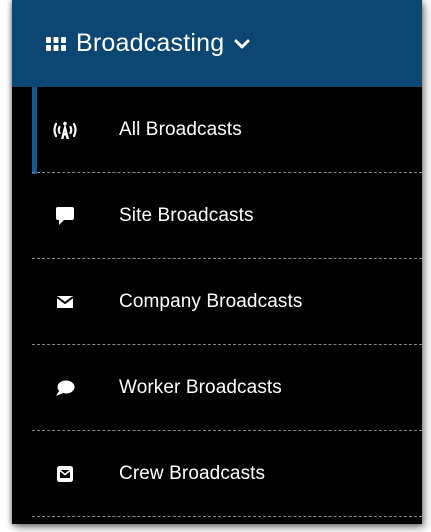 This screenshot has width=431, height=532. I want to click on chevron-down-icon, so click(242, 43).